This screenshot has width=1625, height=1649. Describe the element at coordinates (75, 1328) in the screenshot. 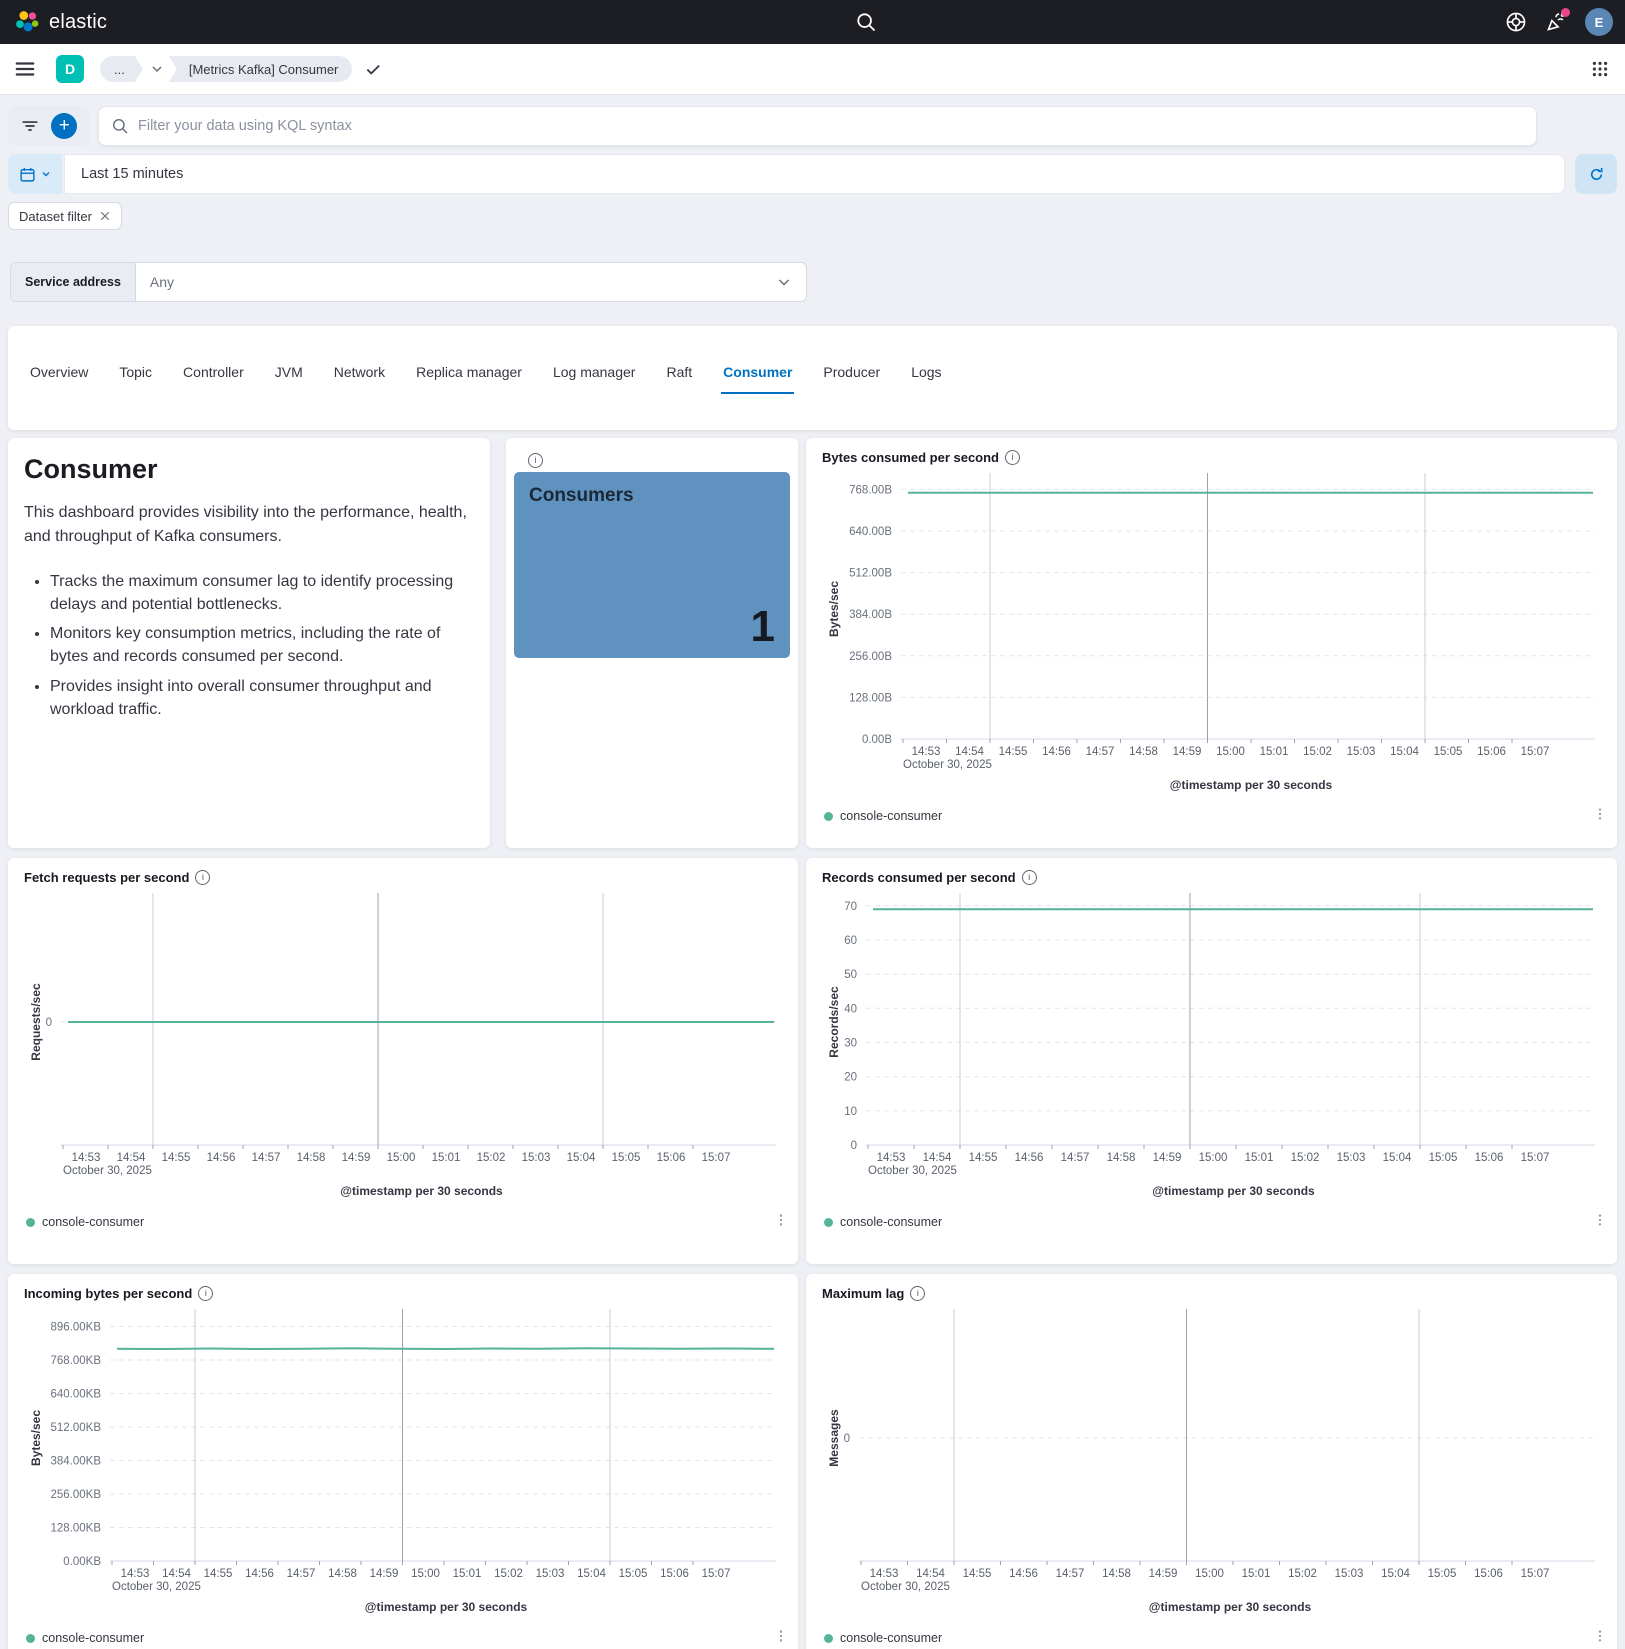

I see `svg-text: 896.00KB` at that location.